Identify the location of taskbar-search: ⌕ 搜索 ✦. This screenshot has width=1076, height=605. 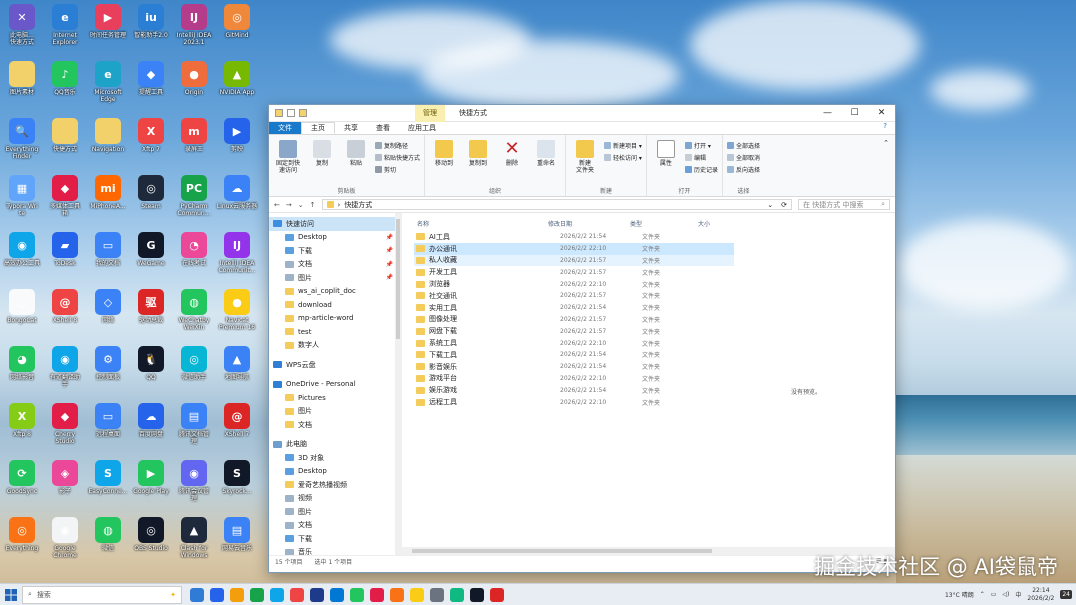
(102, 594).